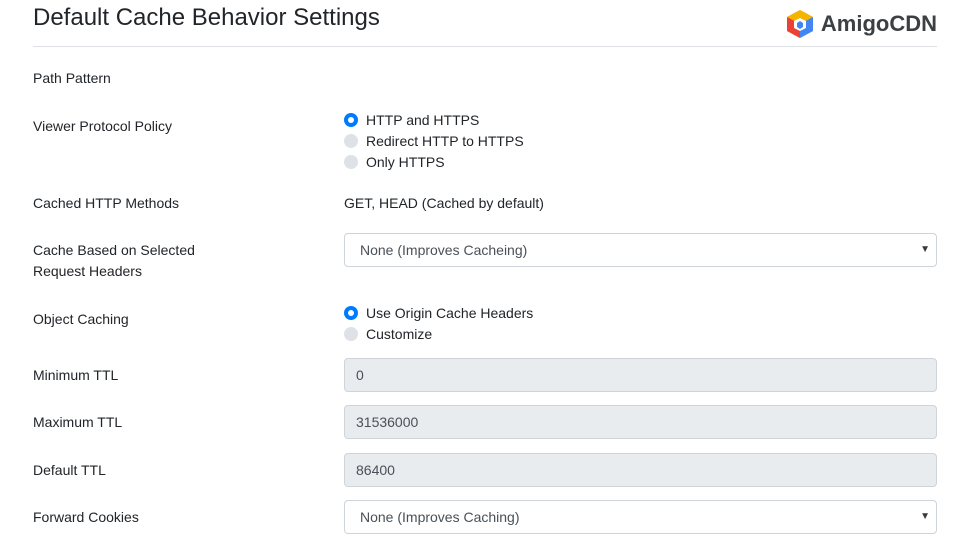 This screenshot has width=963, height=554. I want to click on radio-http-and-https: HTTP and HTTPS, so click(434, 119).